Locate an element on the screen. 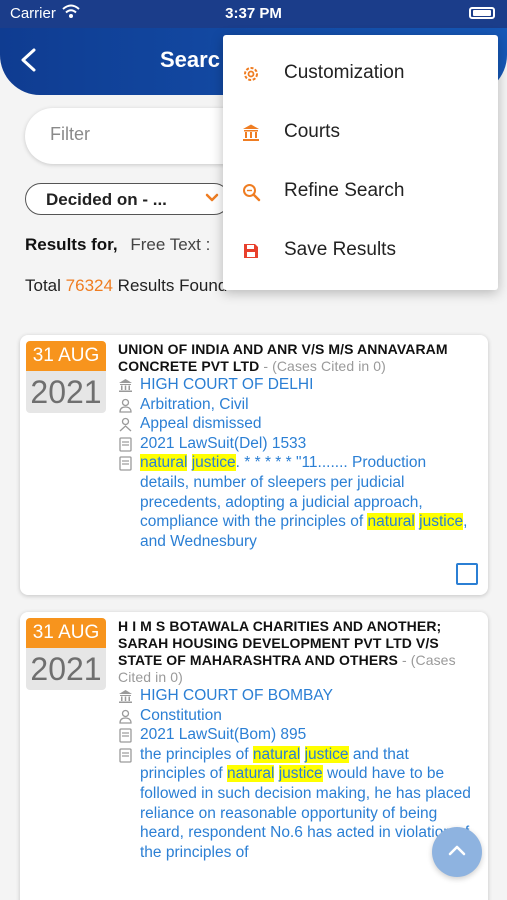  results-for-label: Results for, is located at coordinates (71, 244).